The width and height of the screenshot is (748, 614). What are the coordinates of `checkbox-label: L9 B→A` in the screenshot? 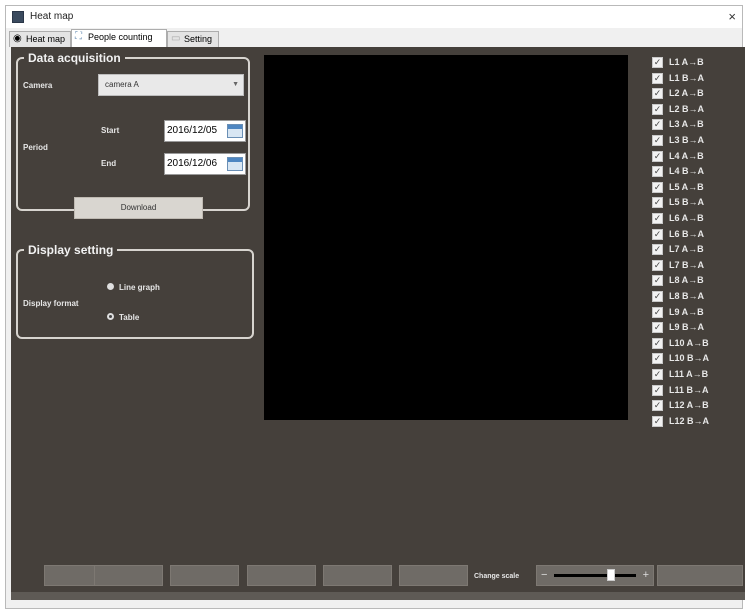 It's located at (687, 327).